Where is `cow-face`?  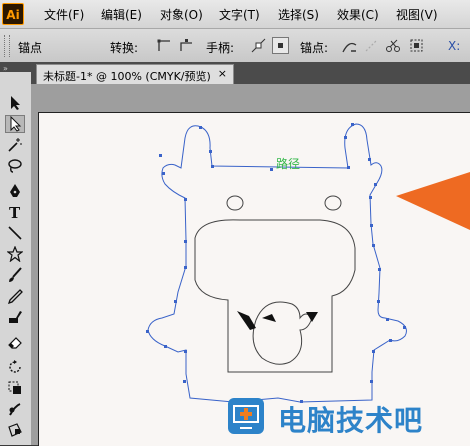
cow-face is located at coordinates (275, 284).